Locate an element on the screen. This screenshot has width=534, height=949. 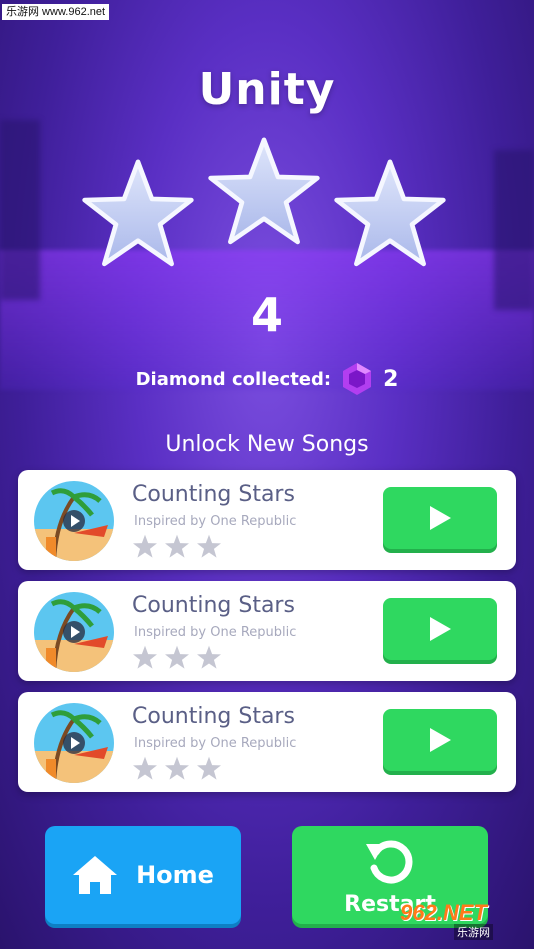
home-button-label: Home is located at coordinates (175, 875).